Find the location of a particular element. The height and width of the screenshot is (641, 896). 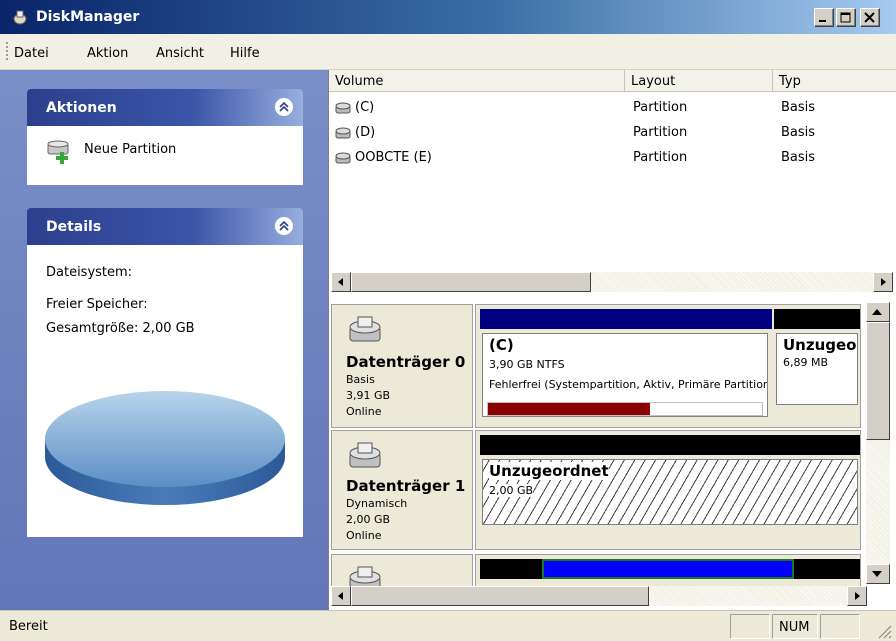

disk-size: 2,00 GB is located at coordinates (368, 519).